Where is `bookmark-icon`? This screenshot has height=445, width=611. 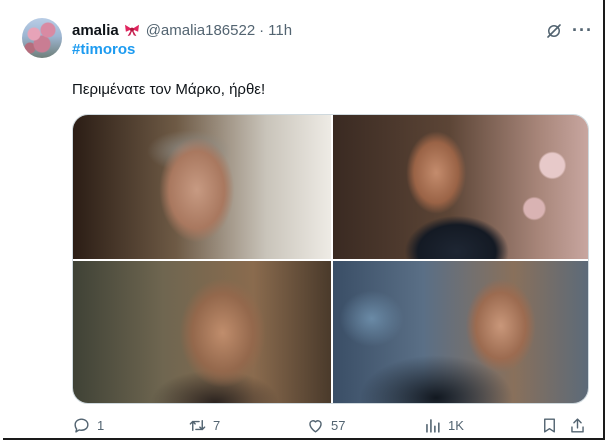 bookmark-icon is located at coordinates (549, 425).